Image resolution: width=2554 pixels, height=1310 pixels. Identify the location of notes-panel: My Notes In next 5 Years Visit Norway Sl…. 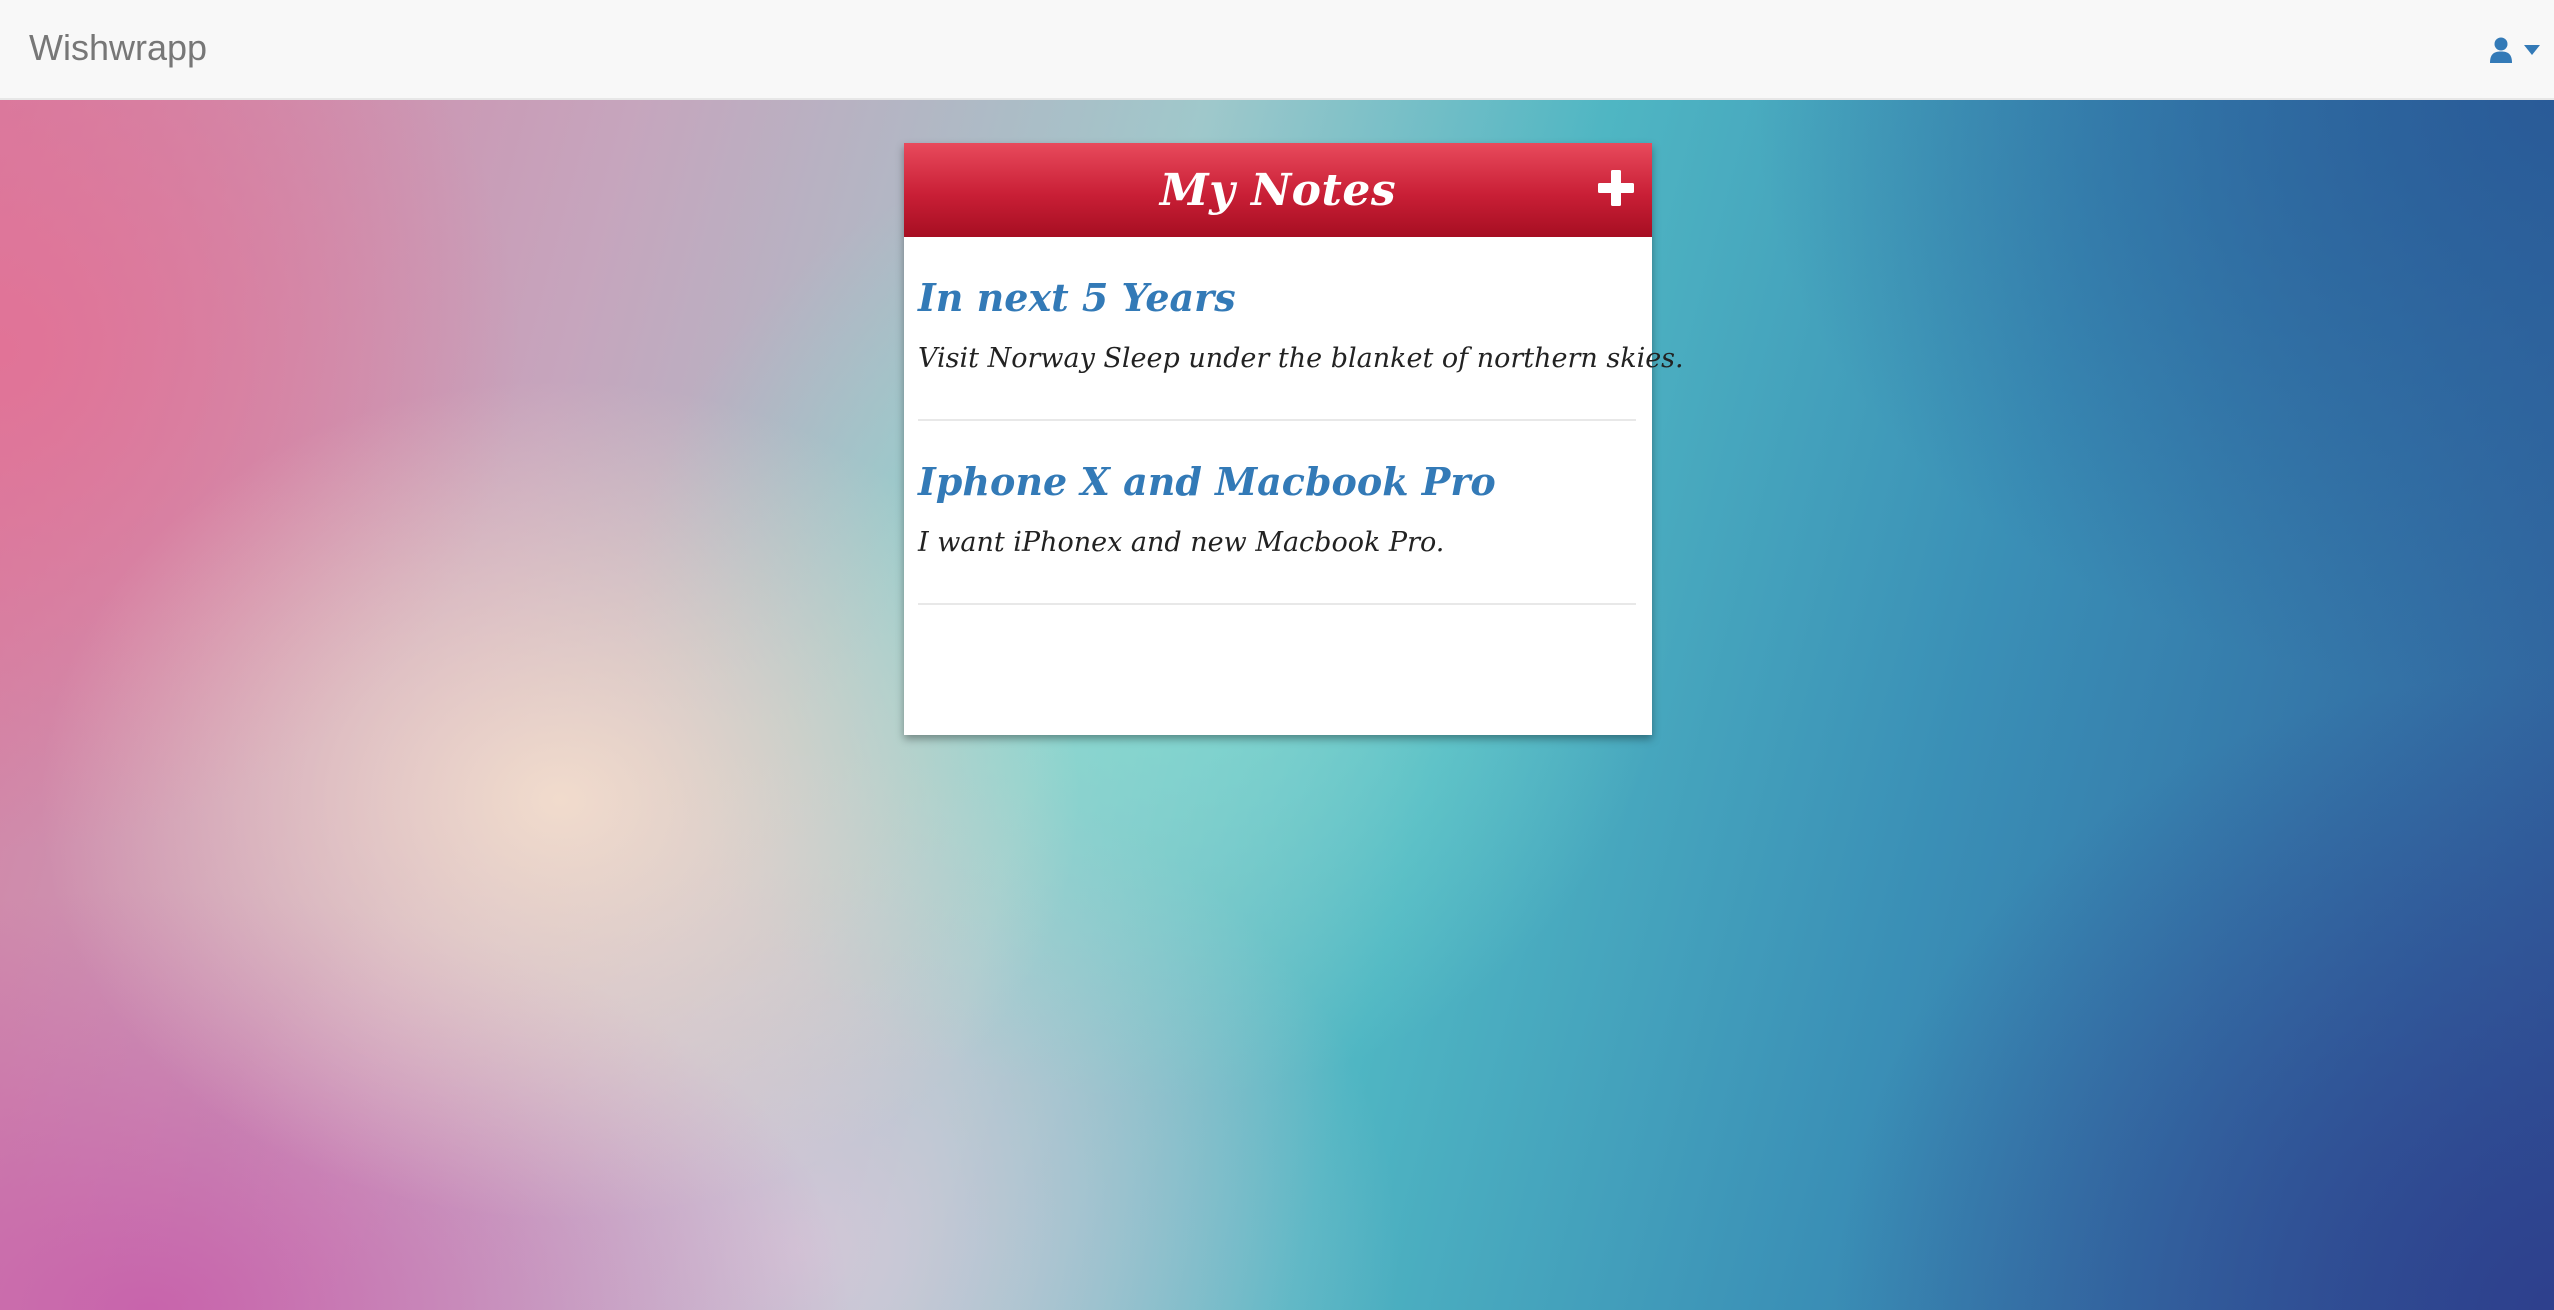
(1294, 439).